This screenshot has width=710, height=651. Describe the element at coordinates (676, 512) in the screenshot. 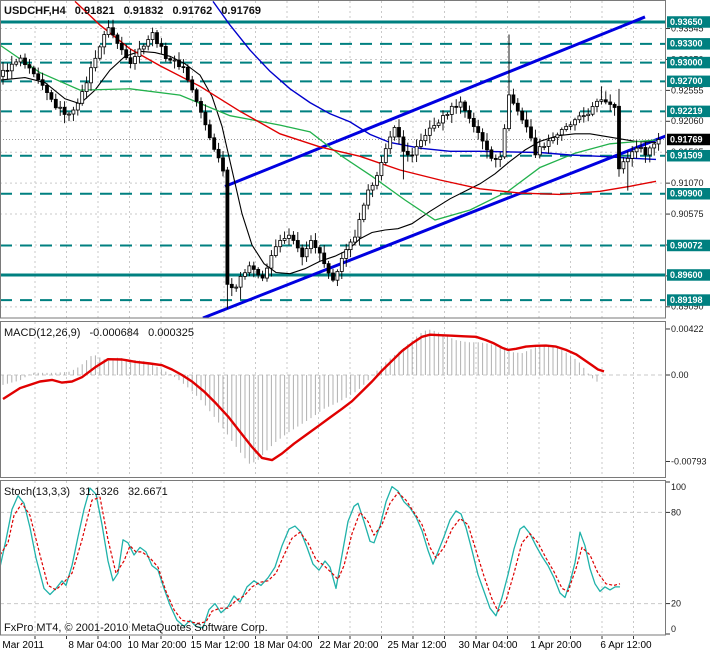

I see `stoch-scale-label: 80` at that location.